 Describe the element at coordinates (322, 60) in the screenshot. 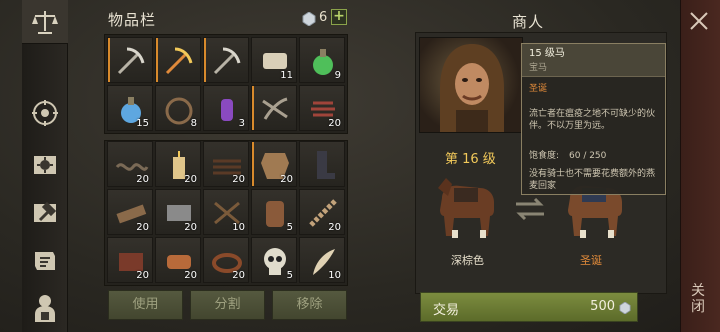

I see `equipped-slot: 9` at that location.